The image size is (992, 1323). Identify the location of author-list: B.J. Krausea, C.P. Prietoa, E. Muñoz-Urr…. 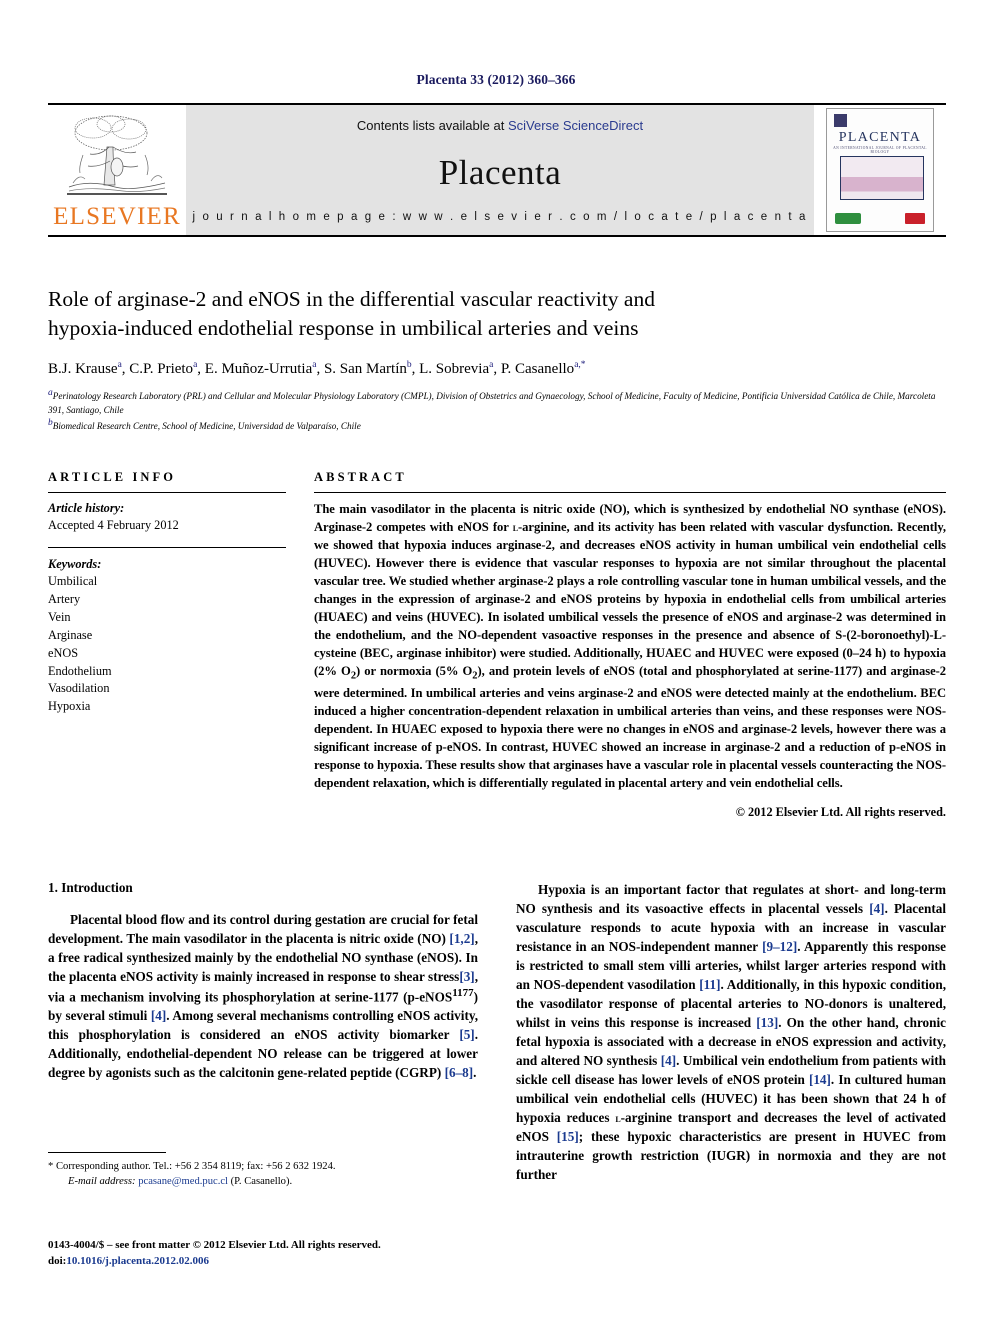
(497, 369).